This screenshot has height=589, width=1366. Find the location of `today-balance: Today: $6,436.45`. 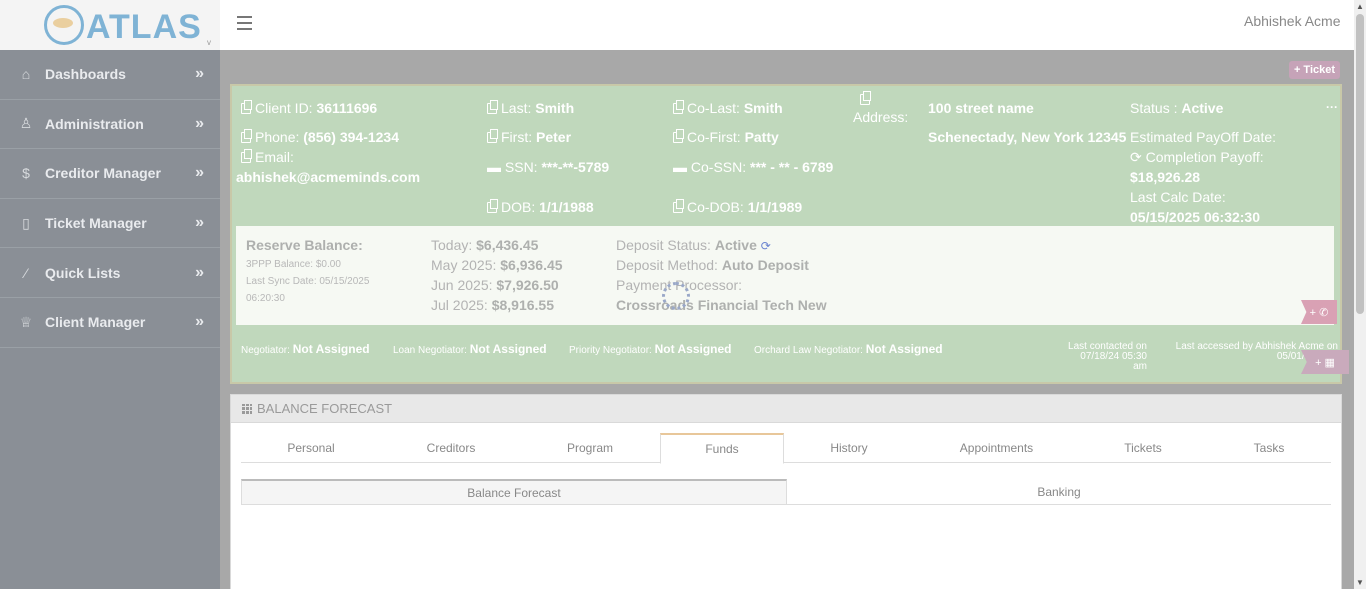

today-balance: Today: $6,436.45 is located at coordinates (485, 245).